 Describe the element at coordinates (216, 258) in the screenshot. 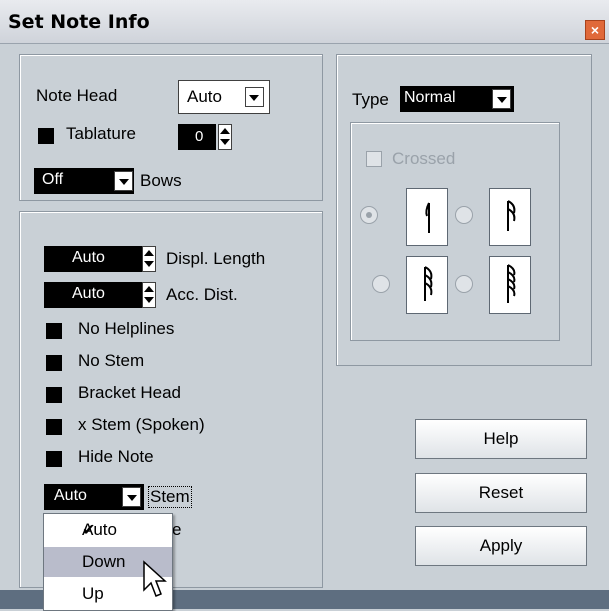

I see `displ-length-label: Displ. Length` at that location.